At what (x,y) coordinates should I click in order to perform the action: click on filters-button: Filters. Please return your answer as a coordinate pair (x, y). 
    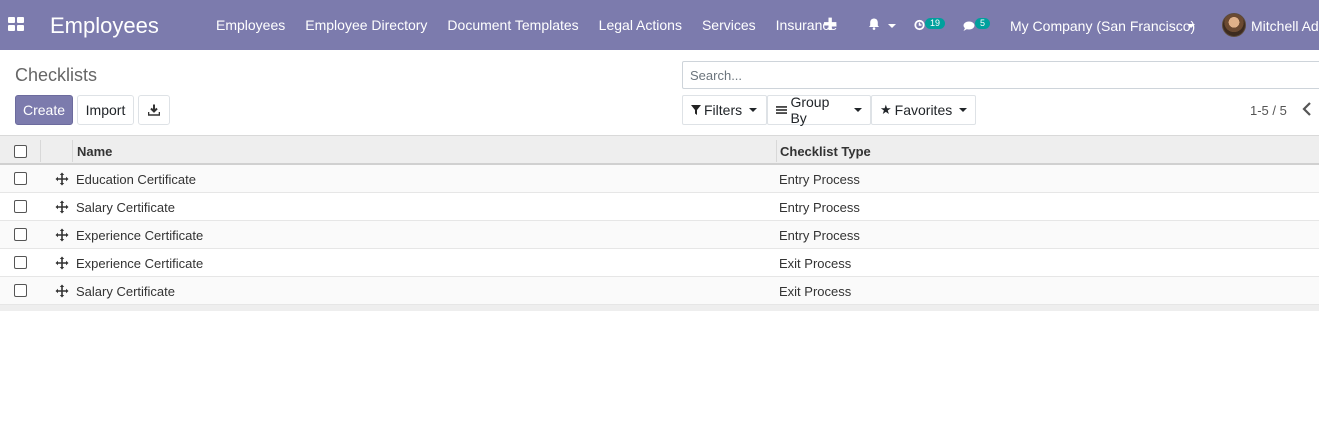
    Looking at the image, I should click on (724, 110).